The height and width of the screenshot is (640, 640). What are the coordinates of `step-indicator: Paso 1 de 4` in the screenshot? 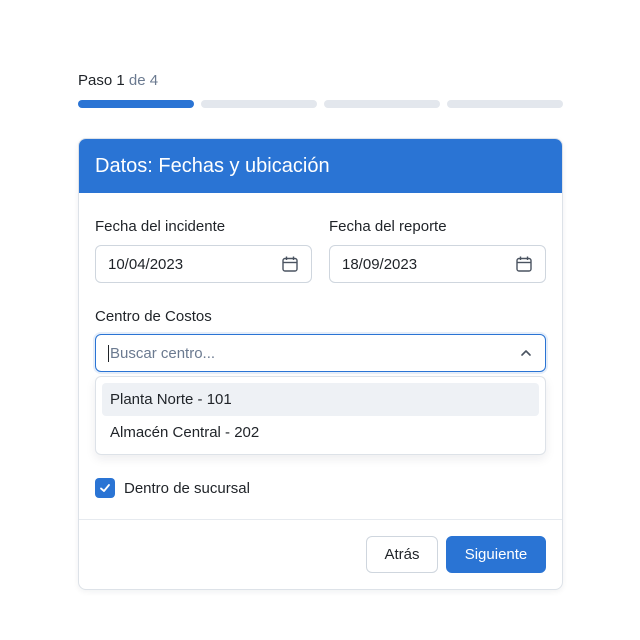 It's located at (320, 82).